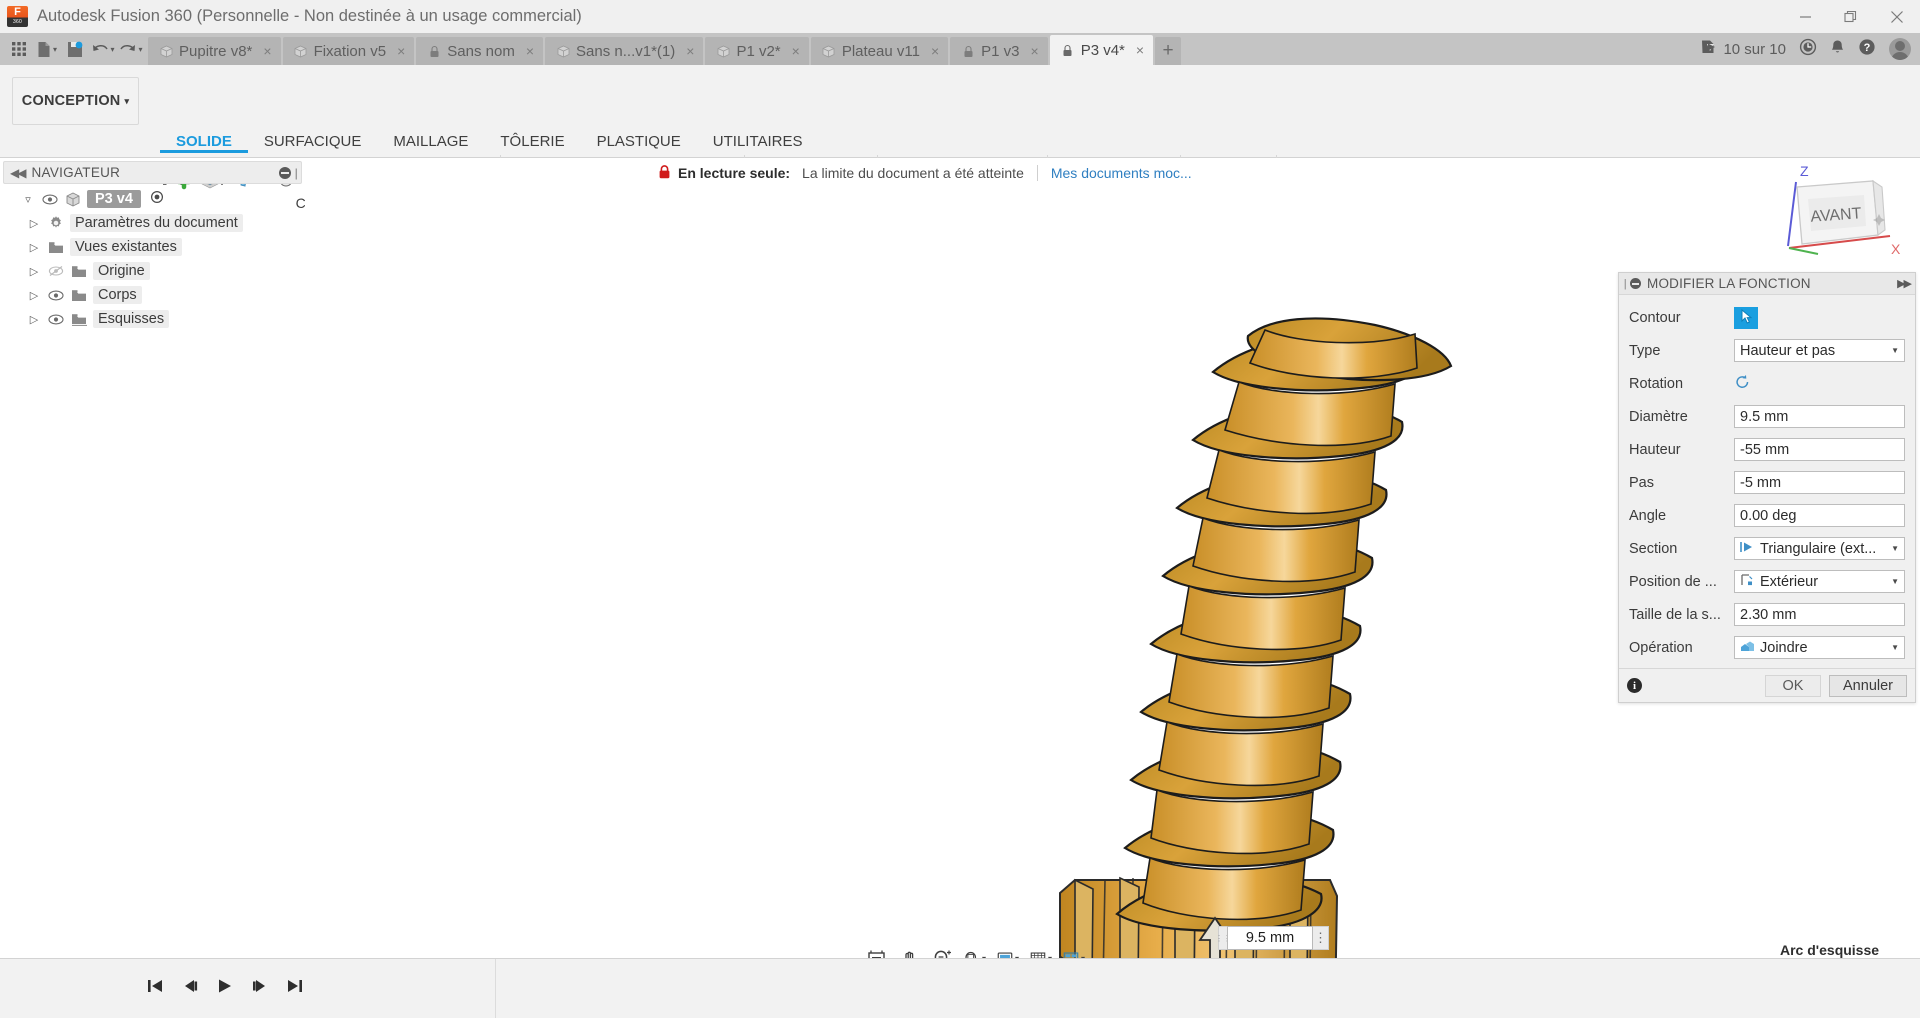  What do you see at coordinates (1819, 548) in the screenshot?
I see `section-dropdown: Triangulaire (ext... ▼` at bounding box center [1819, 548].